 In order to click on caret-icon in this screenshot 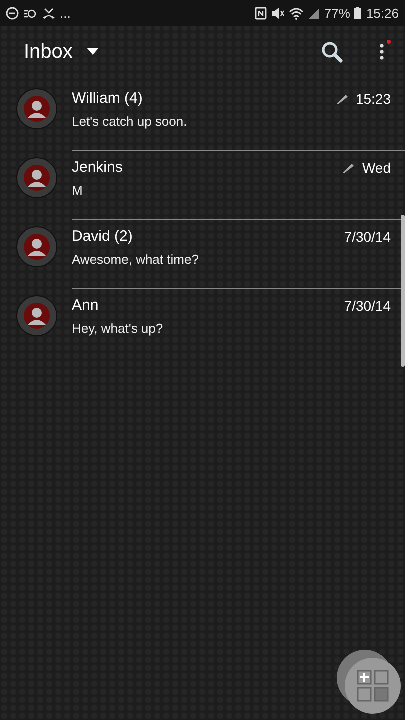, I will do `click(92, 52)`.